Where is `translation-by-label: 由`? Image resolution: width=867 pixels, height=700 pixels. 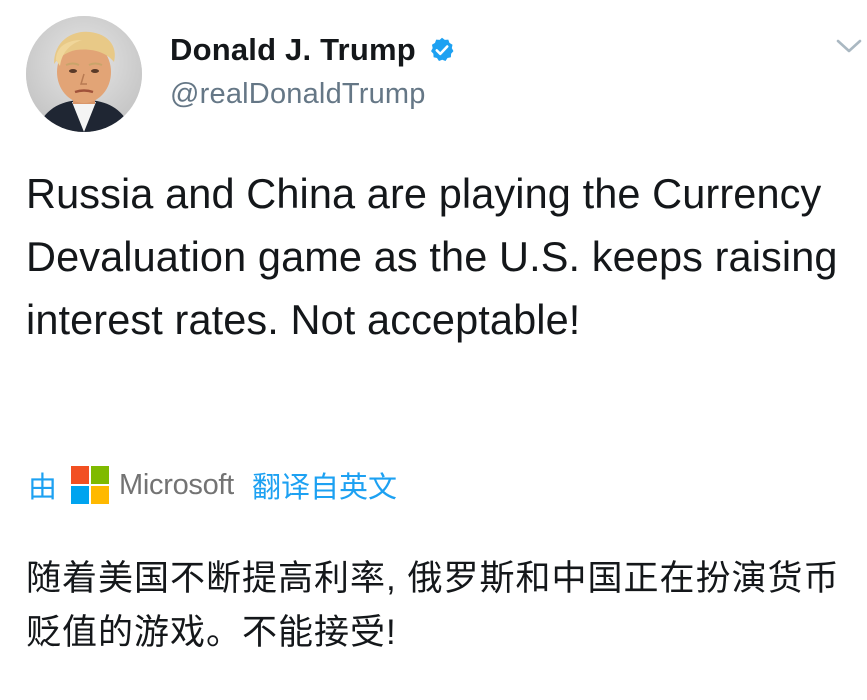
translation-by-label: 由 is located at coordinates (43, 488).